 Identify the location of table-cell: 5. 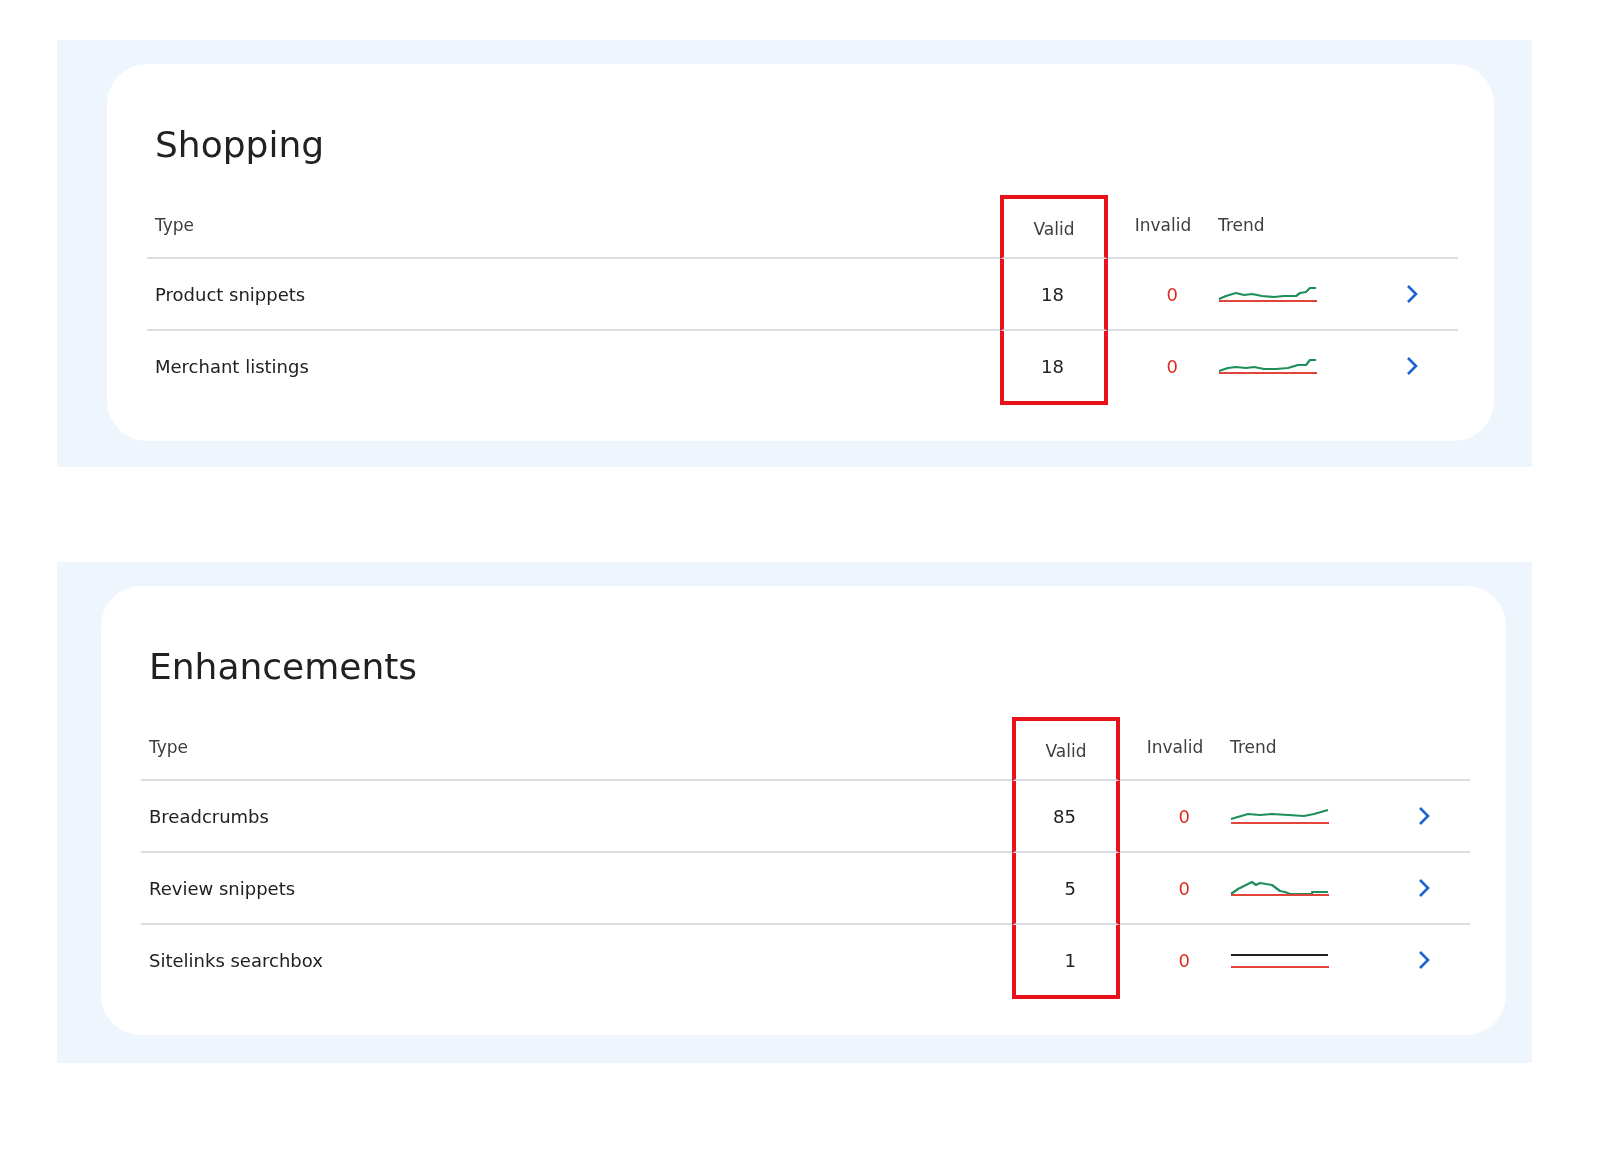
(1066, 889).